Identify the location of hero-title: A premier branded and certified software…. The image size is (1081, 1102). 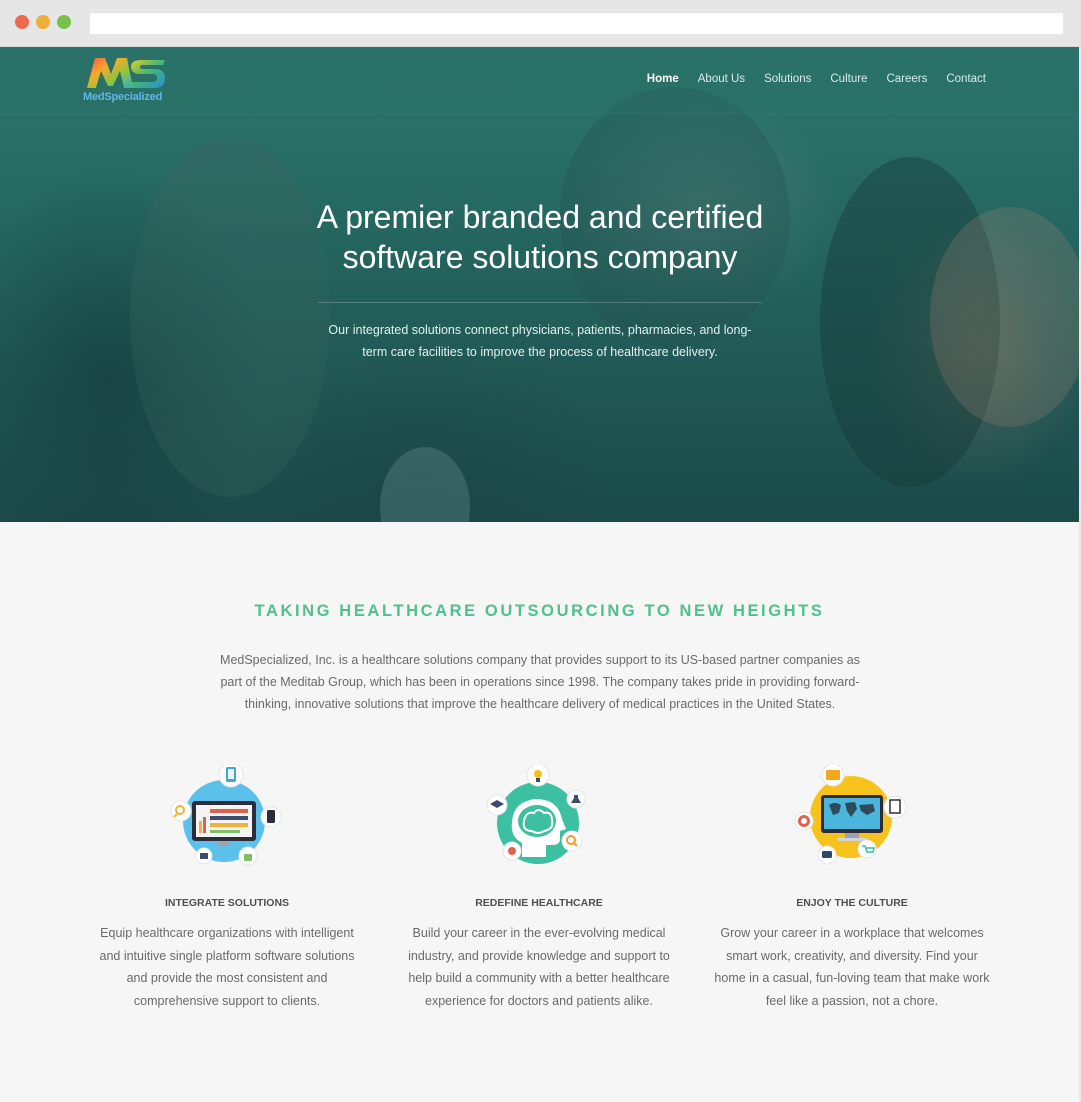
(540, 237).